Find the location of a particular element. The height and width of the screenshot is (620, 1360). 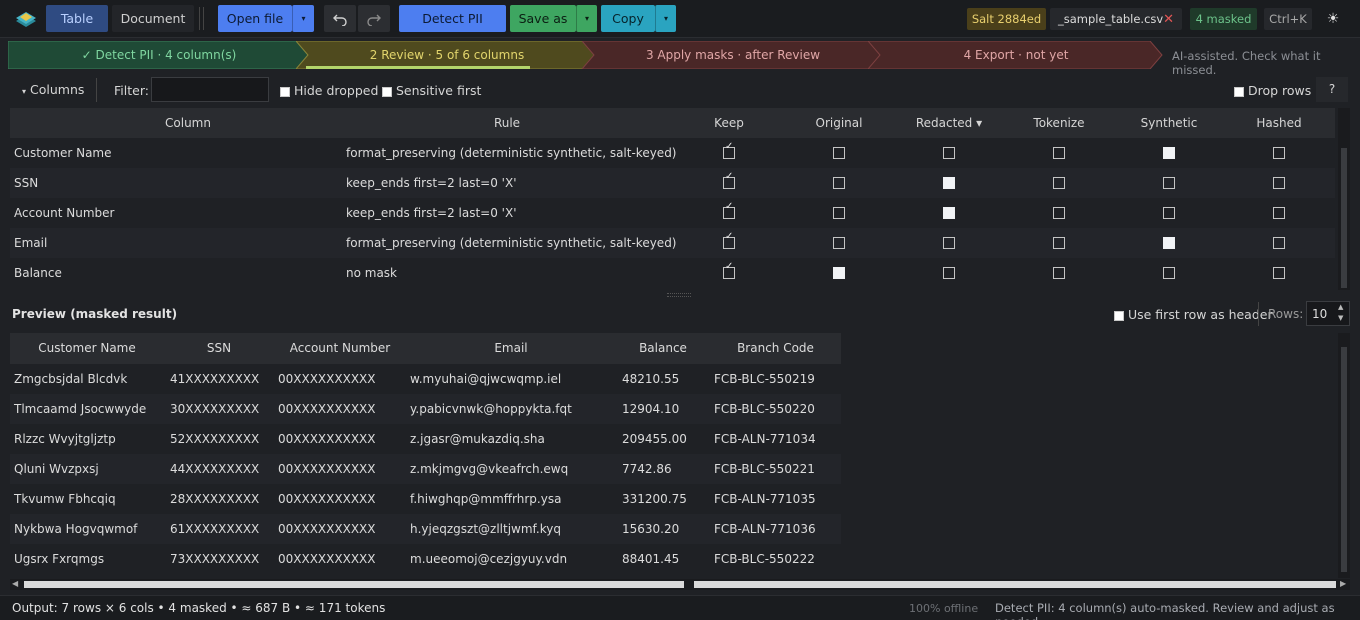

table-cell: 28XXXXXXXXX is located at coordinates (214, 499).